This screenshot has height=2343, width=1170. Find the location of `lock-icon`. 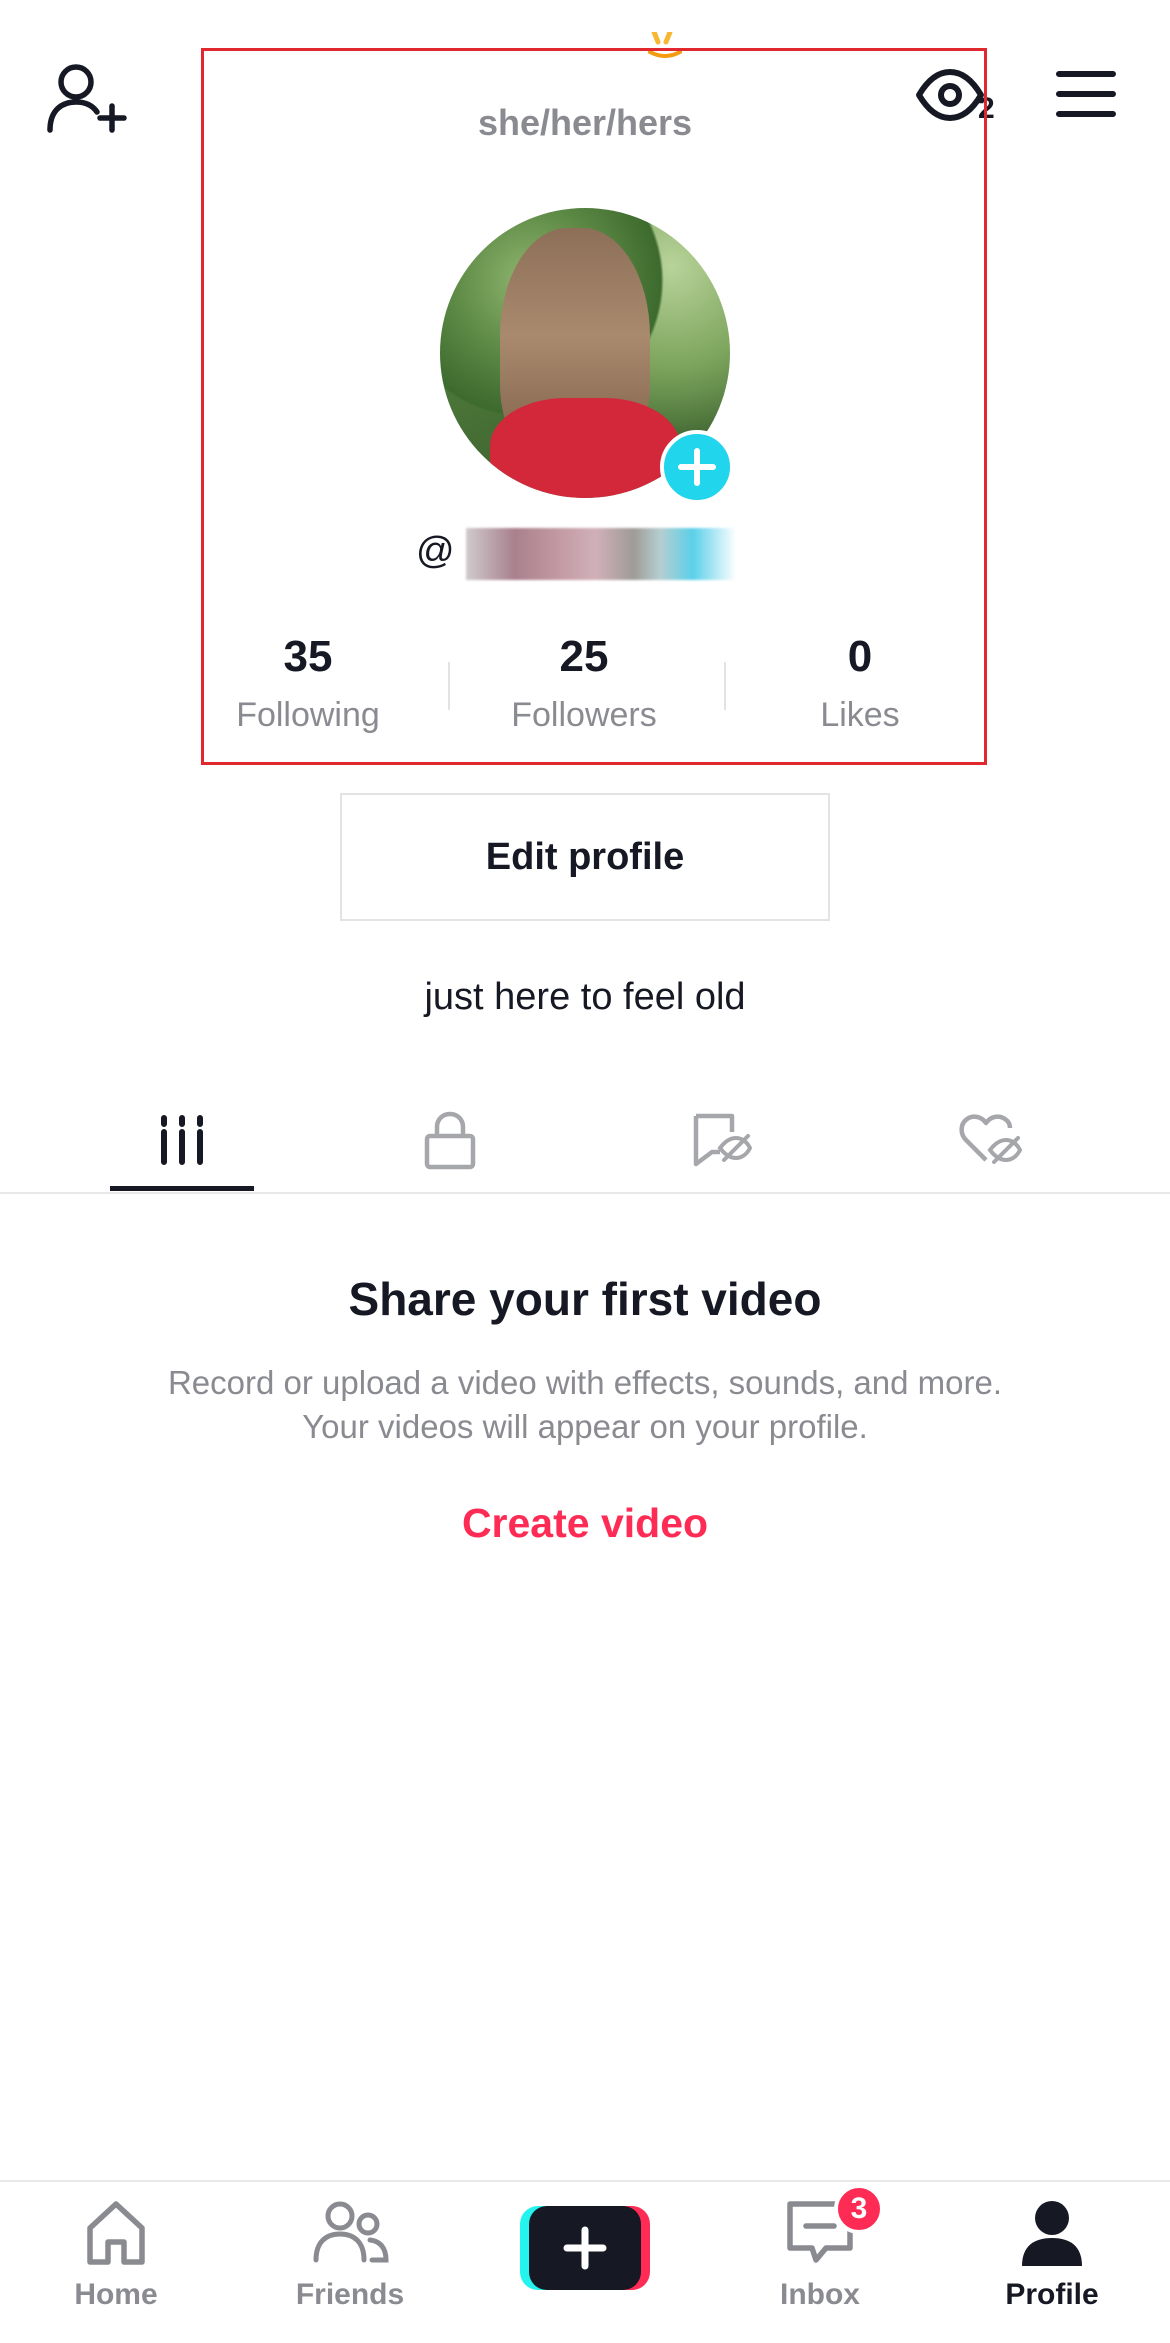

lock-icon is located at coordinates (450, 1140).